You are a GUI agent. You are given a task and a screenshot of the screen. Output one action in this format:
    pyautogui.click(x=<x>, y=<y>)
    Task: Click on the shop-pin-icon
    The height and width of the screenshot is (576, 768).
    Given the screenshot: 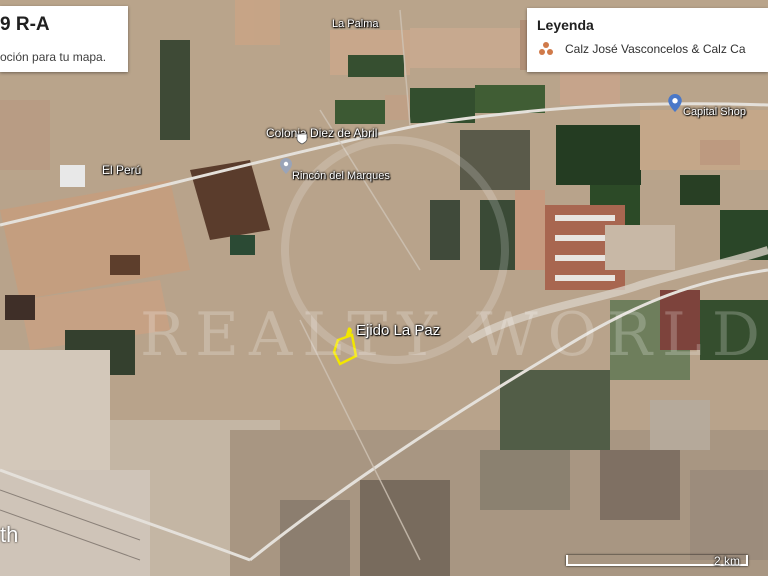 What is the action you would take?
    pyautogui.click(x=675, y=103)
    